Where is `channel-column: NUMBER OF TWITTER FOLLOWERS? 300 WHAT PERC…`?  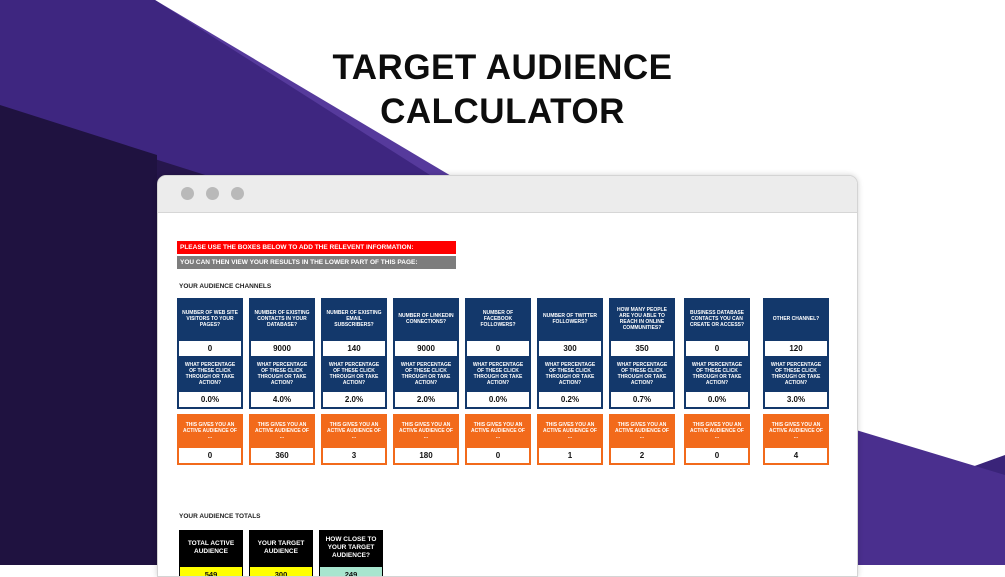
channel-column: NUMBER OF TWITTER FOLLOWERS? 300 WHAT PERC… is located at coordinates (570, 381).